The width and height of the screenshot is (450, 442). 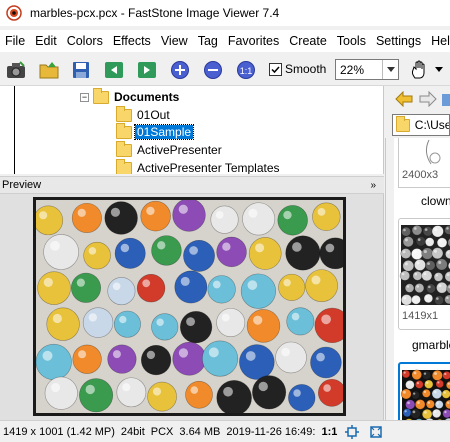 I want to click on back-arrow-icon, so click(x=404, y=99).